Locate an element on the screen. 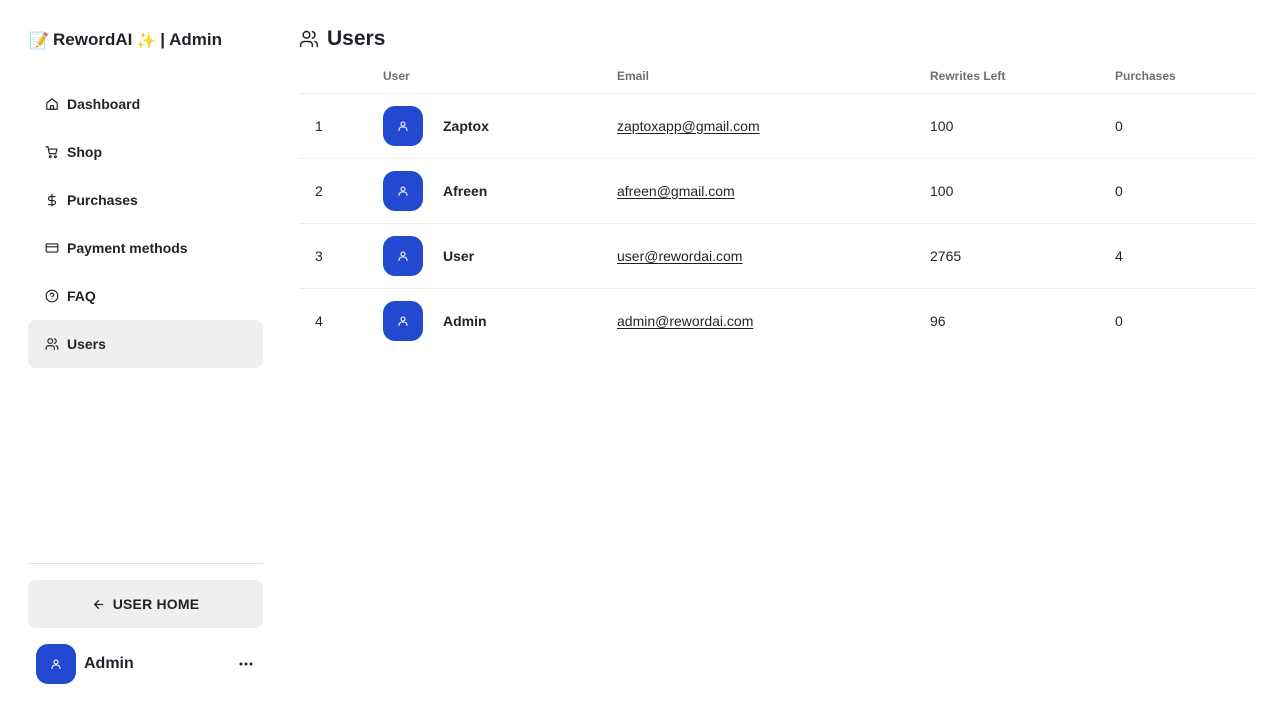  more-options-button is located at coordinates (246, 664).